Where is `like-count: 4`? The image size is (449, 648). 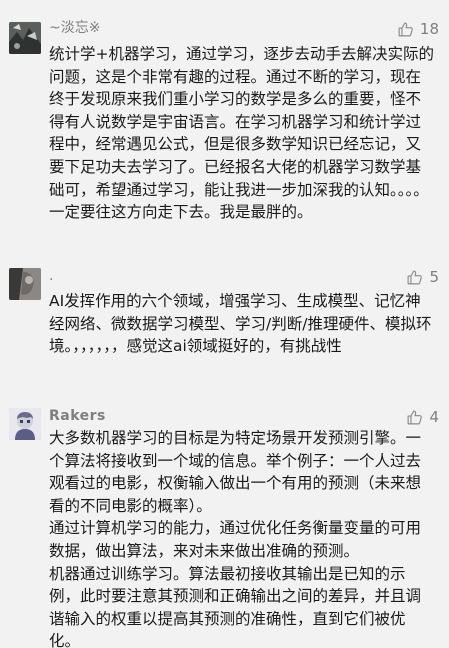 like-count: 4 is located at coordinates (434, 417).